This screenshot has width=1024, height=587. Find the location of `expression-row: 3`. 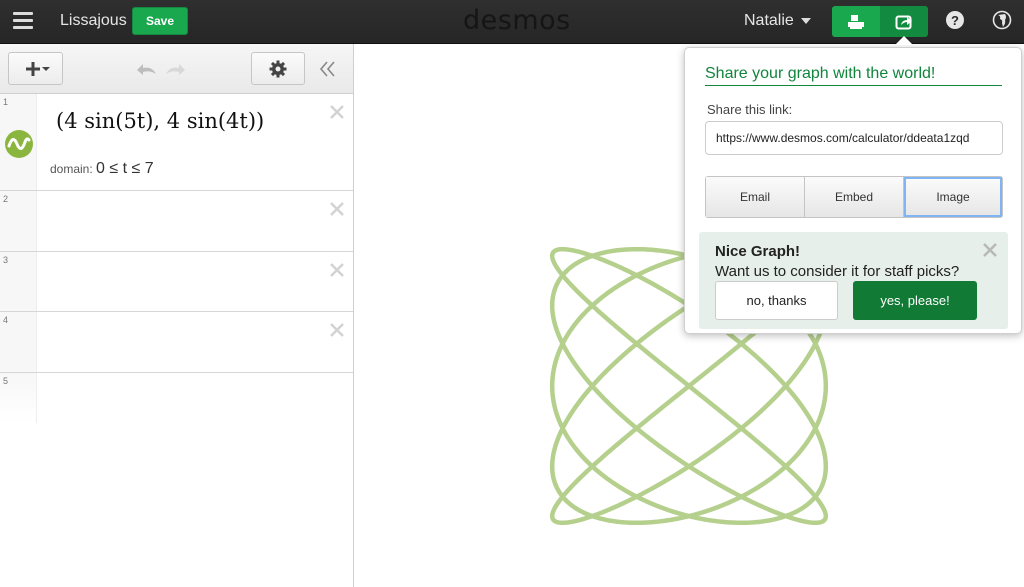

expression-row: 3 is located at coordinates (176, 282).